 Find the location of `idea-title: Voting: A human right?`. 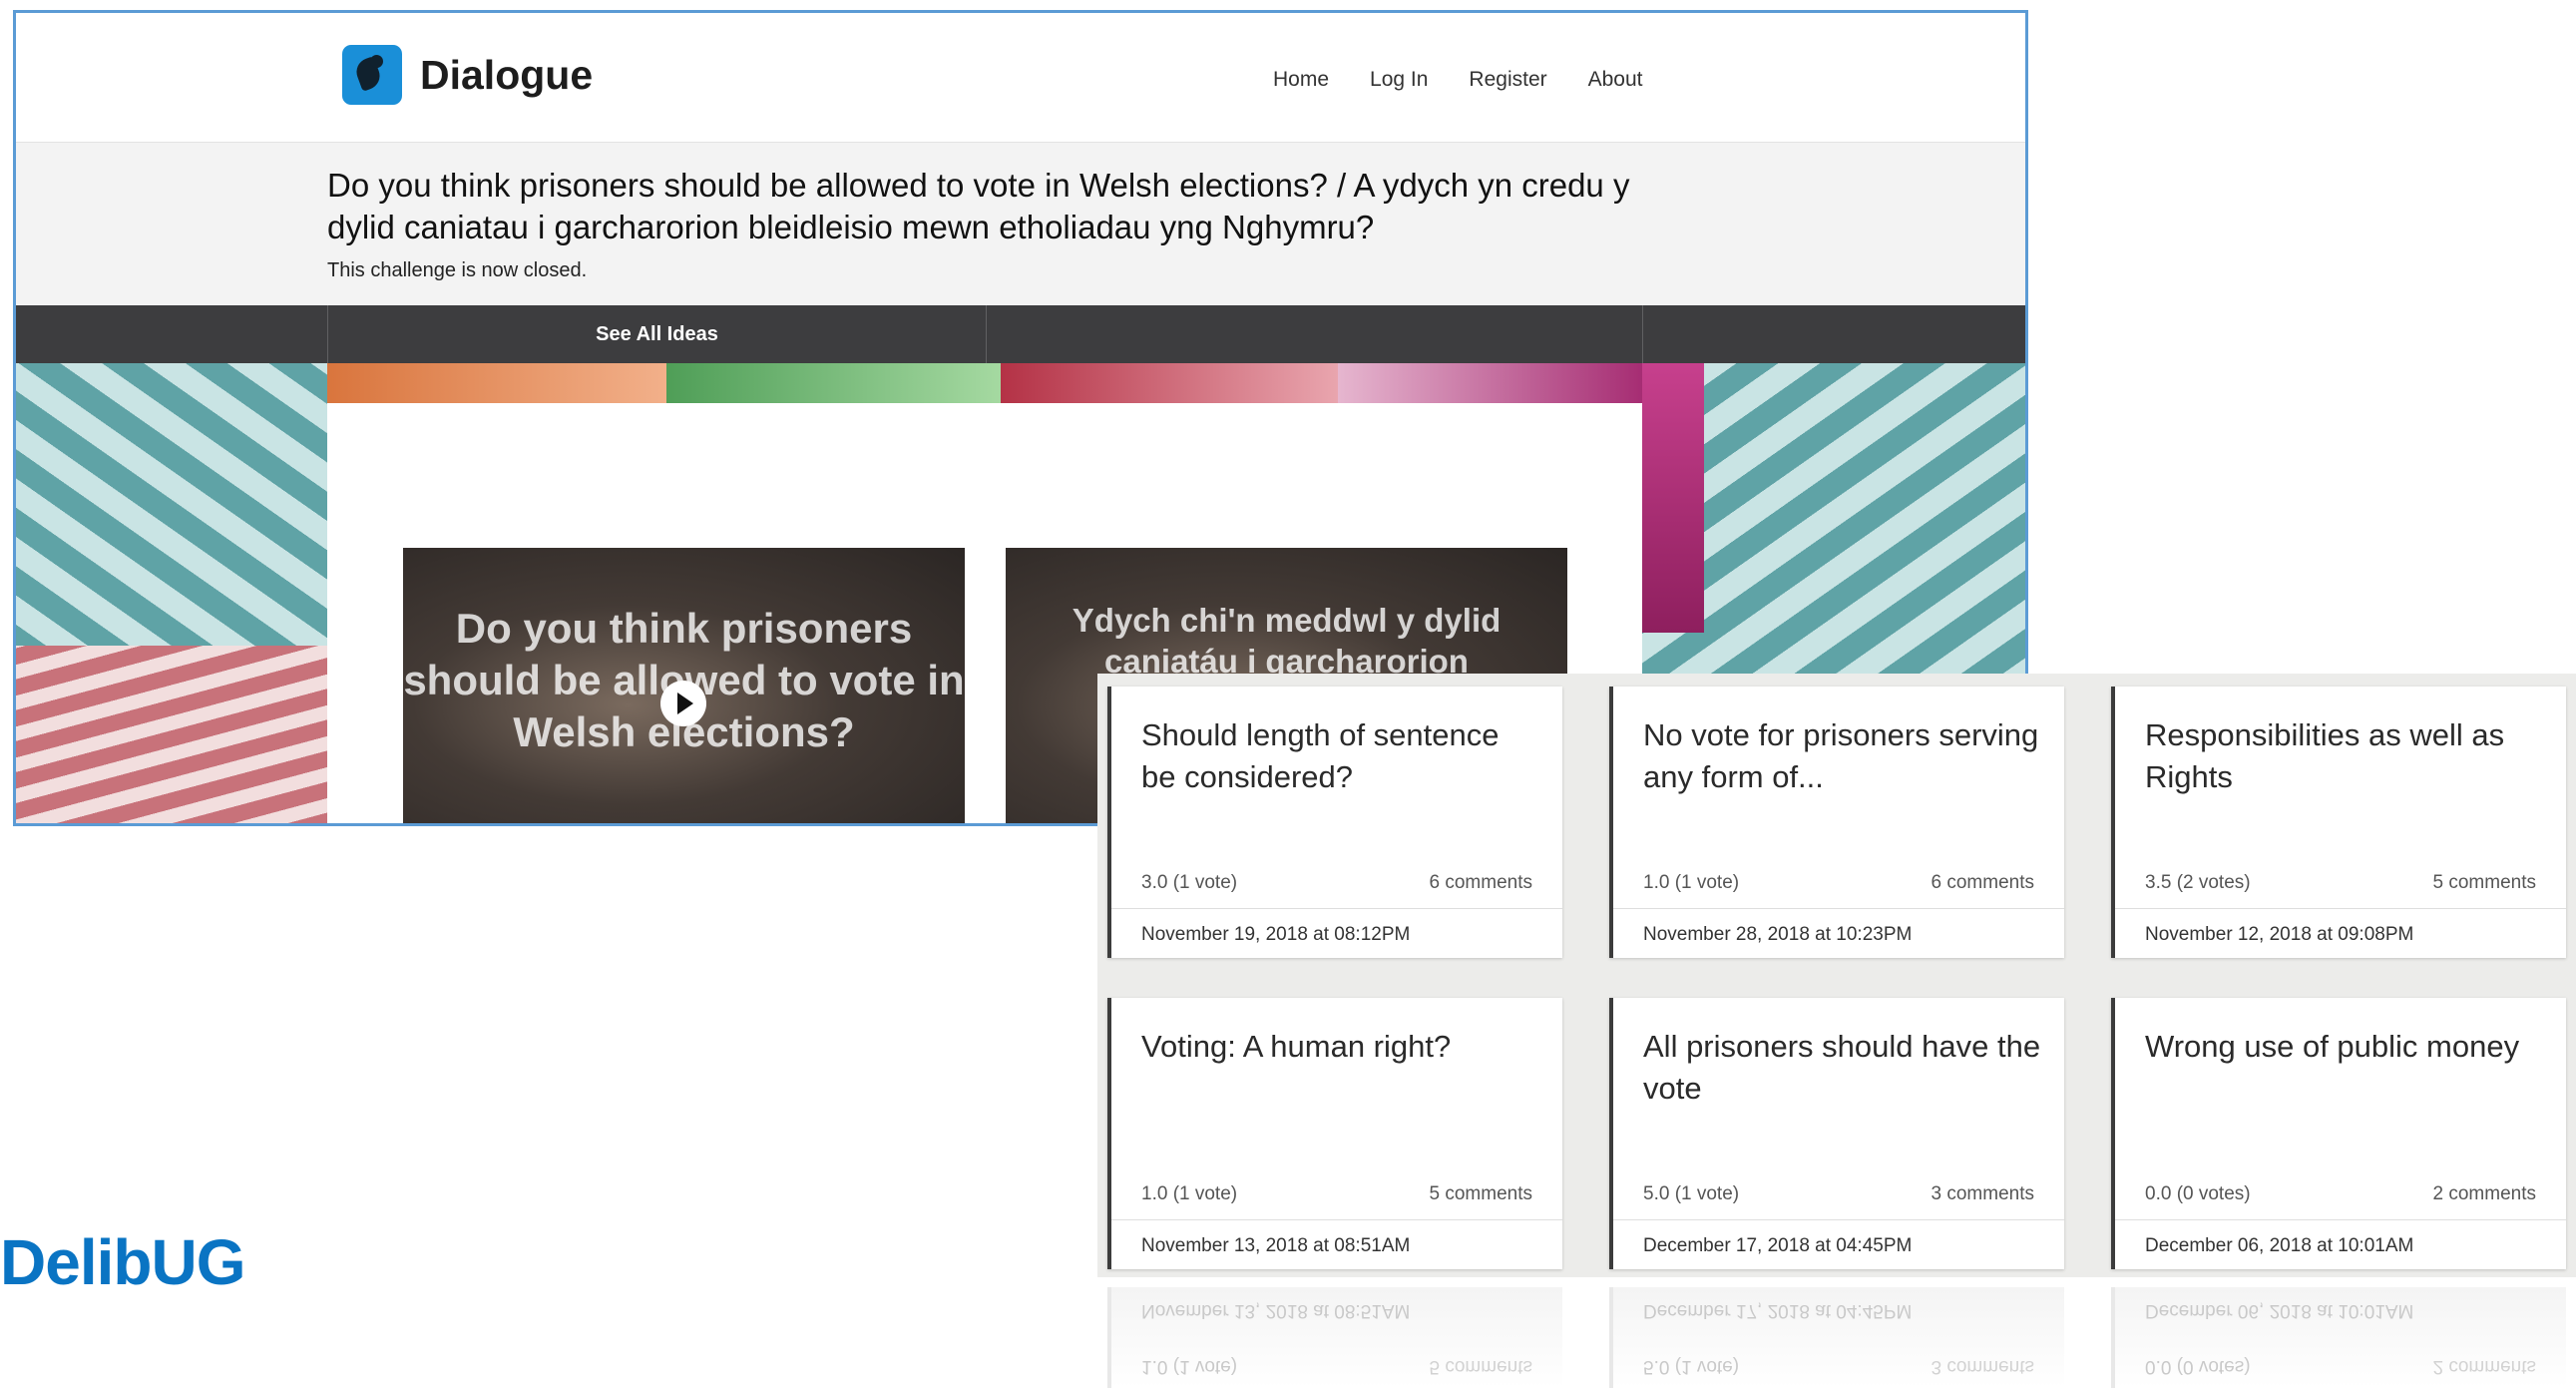

idea-title: Voting: A human right? is located at coordinates (1340, 1047).